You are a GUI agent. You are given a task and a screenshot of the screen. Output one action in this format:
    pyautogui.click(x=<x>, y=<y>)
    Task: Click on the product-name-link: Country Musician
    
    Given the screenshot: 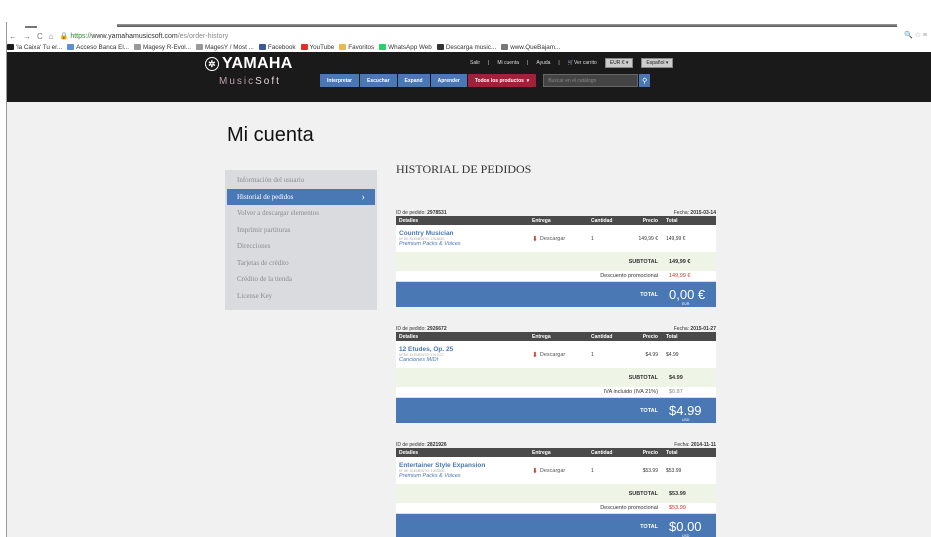 What is the action you would take?
    pyautogui.click(x=465, y=233)
    